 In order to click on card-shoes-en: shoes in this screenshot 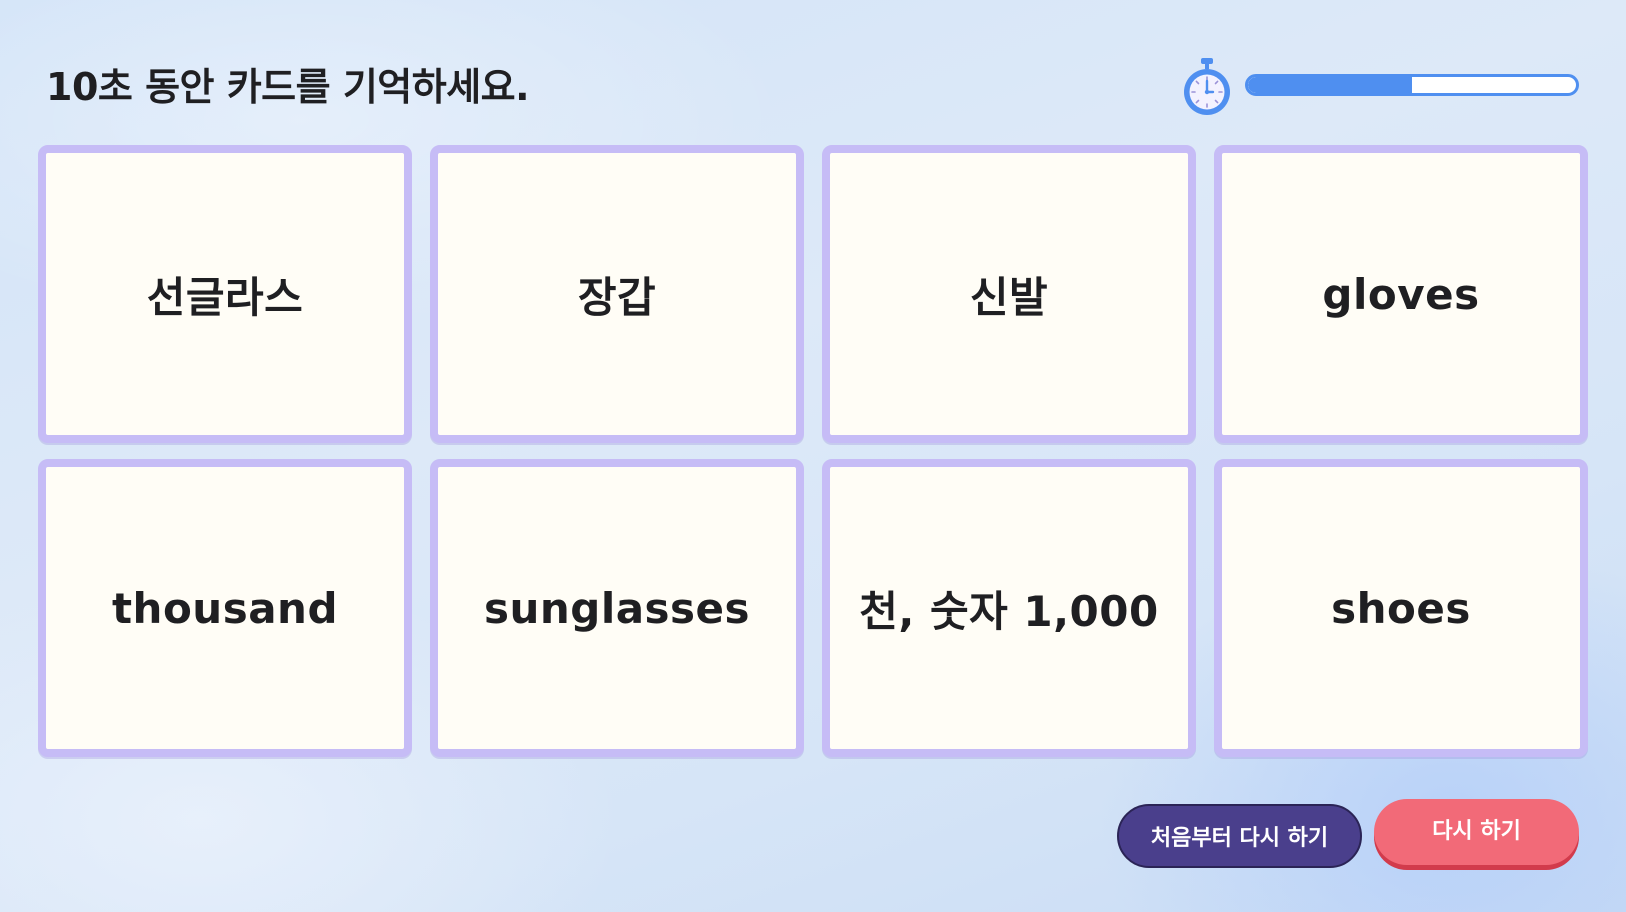, I will do `click(1401, 608)`.